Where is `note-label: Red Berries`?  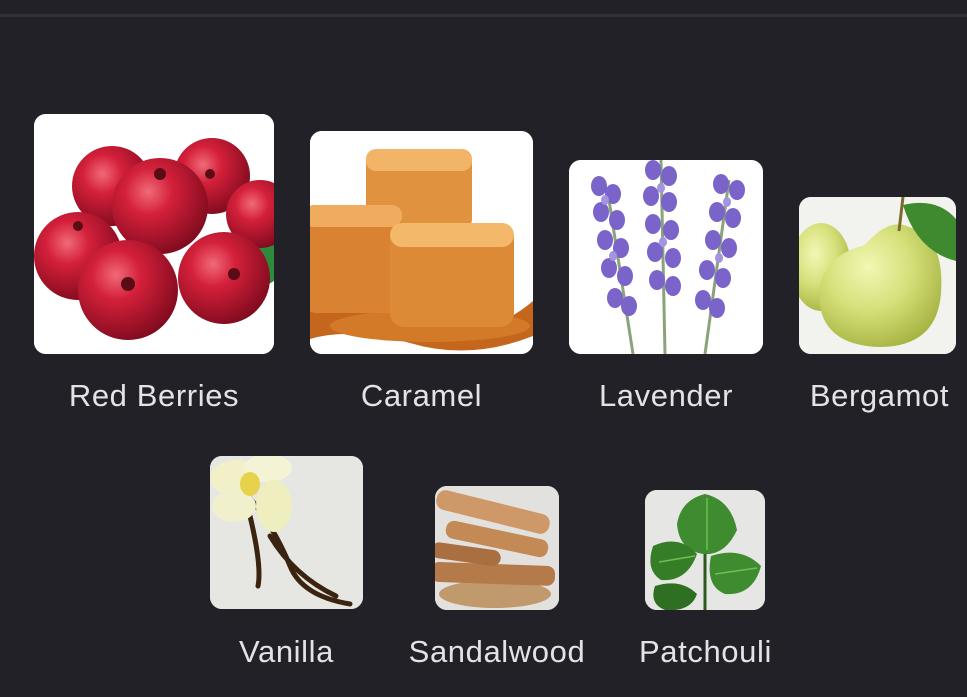 note-label: Red Berries is located at coordinates (154, 395).